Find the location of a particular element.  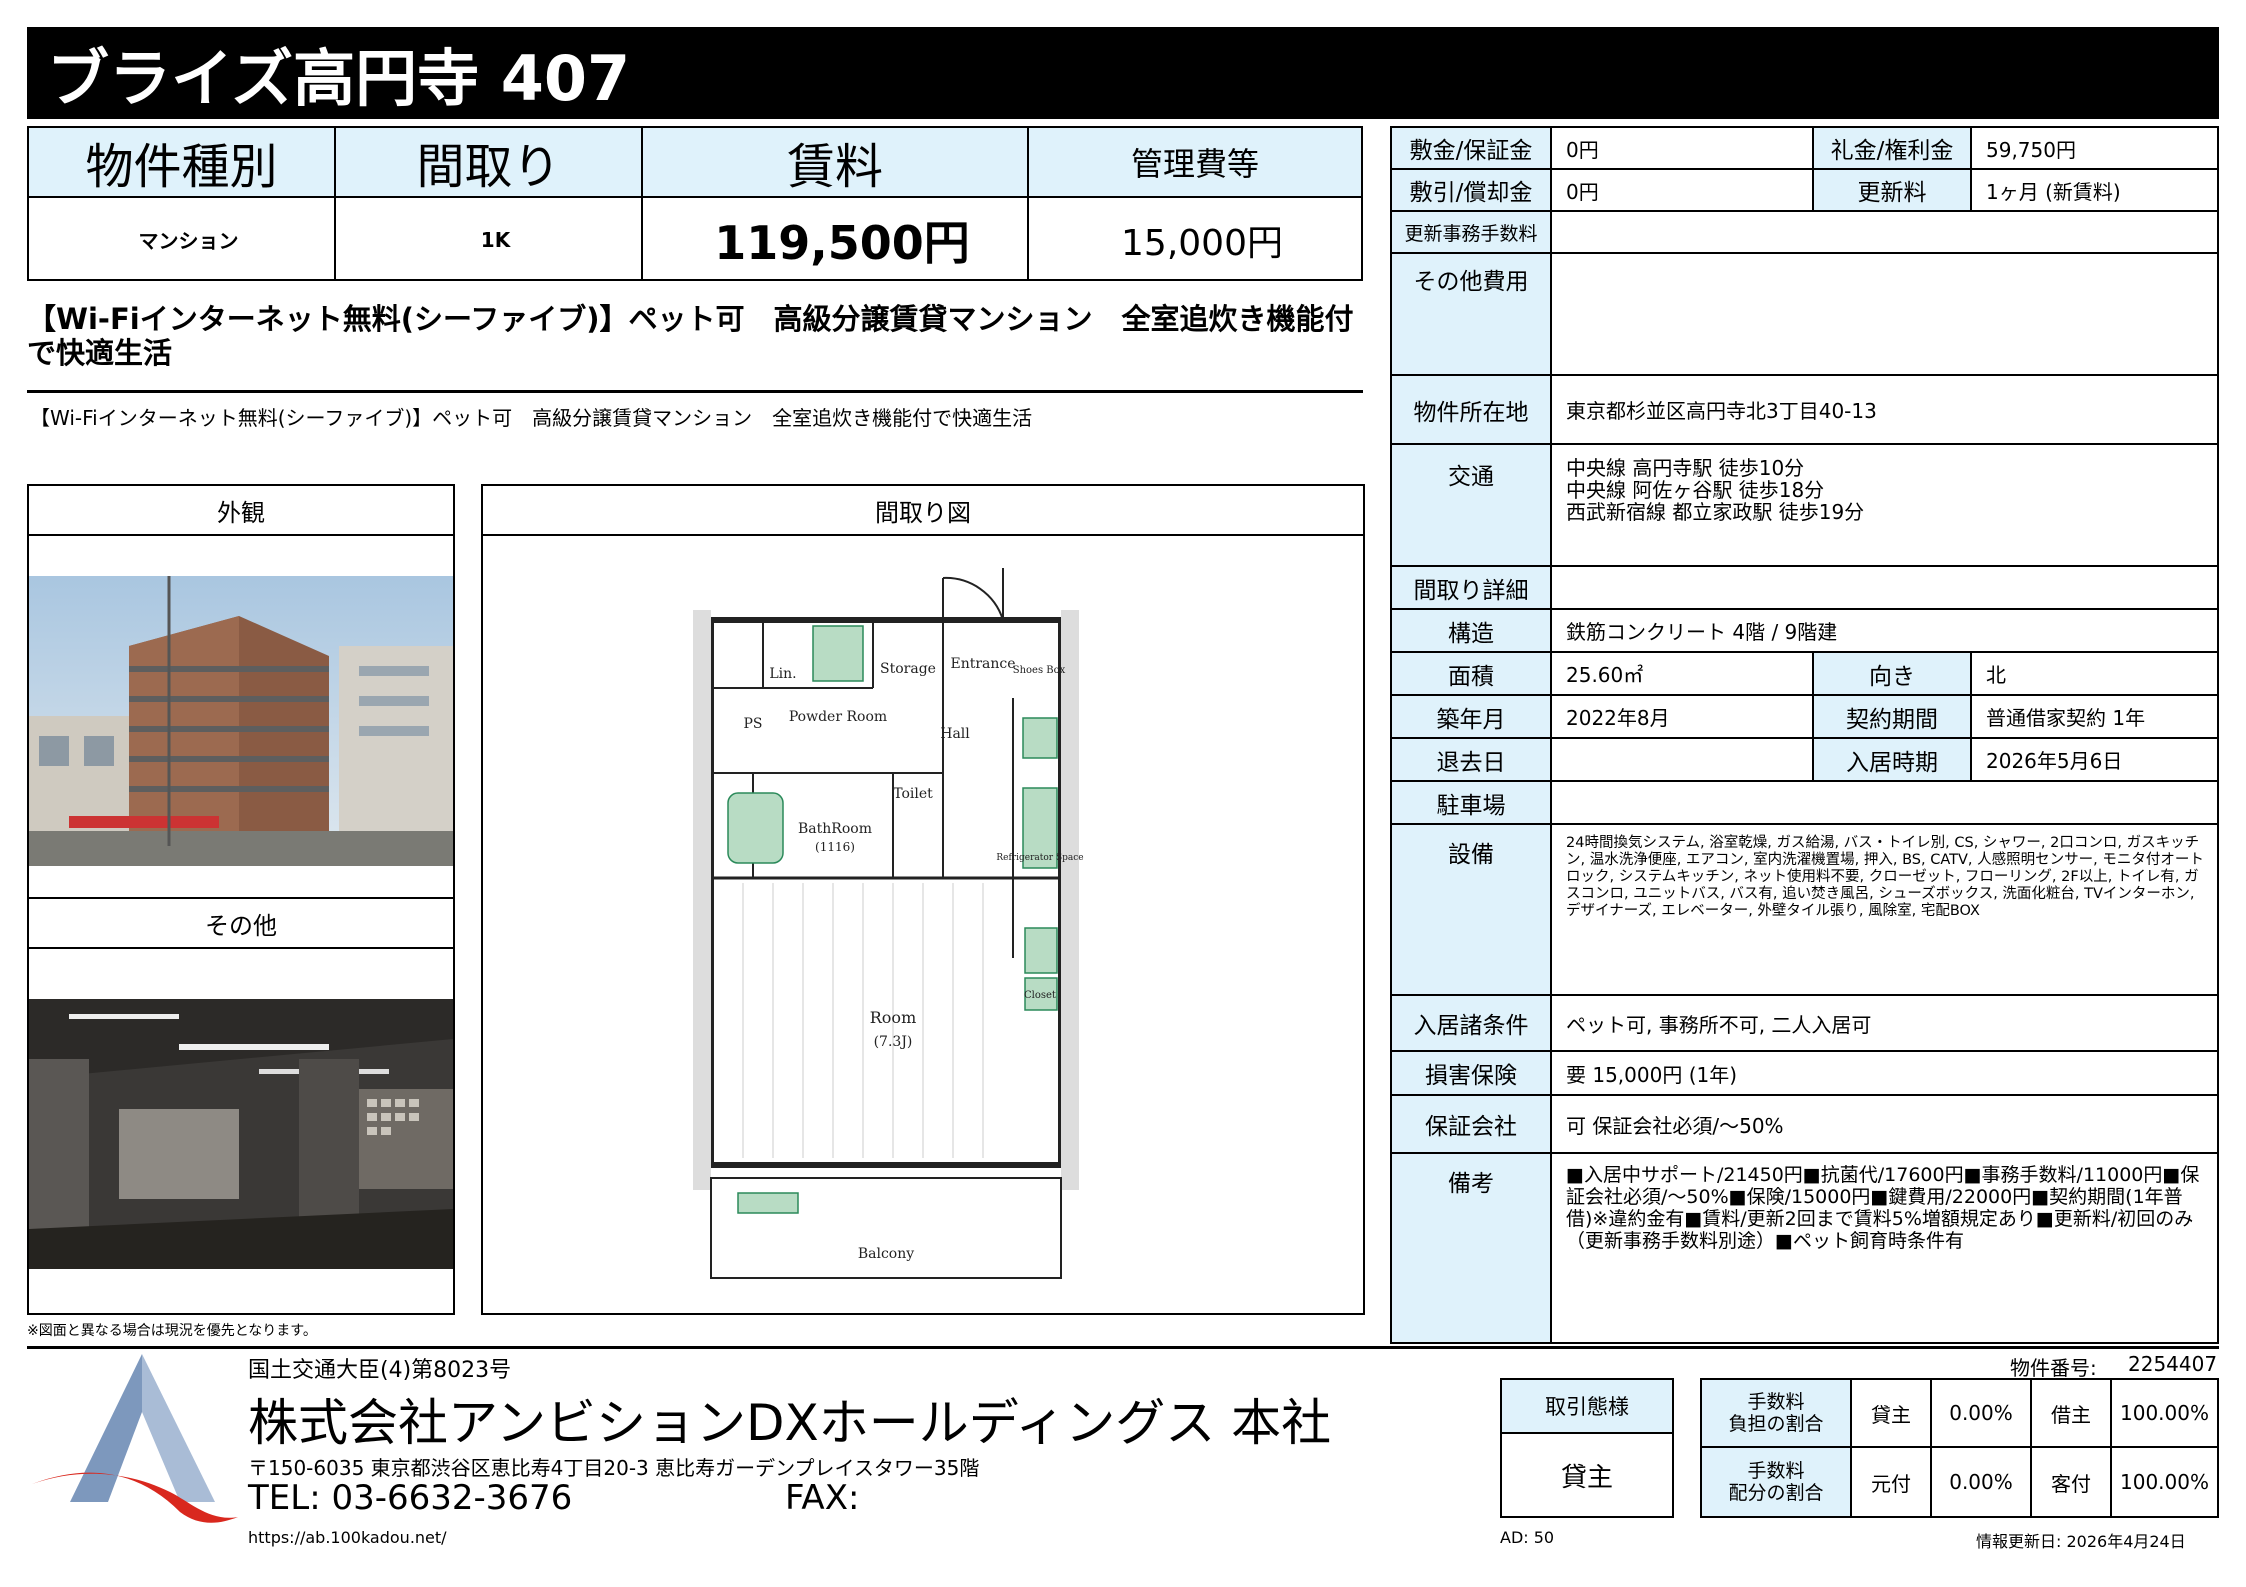

label-area: 面積 is located at coordinates (1472, 673).